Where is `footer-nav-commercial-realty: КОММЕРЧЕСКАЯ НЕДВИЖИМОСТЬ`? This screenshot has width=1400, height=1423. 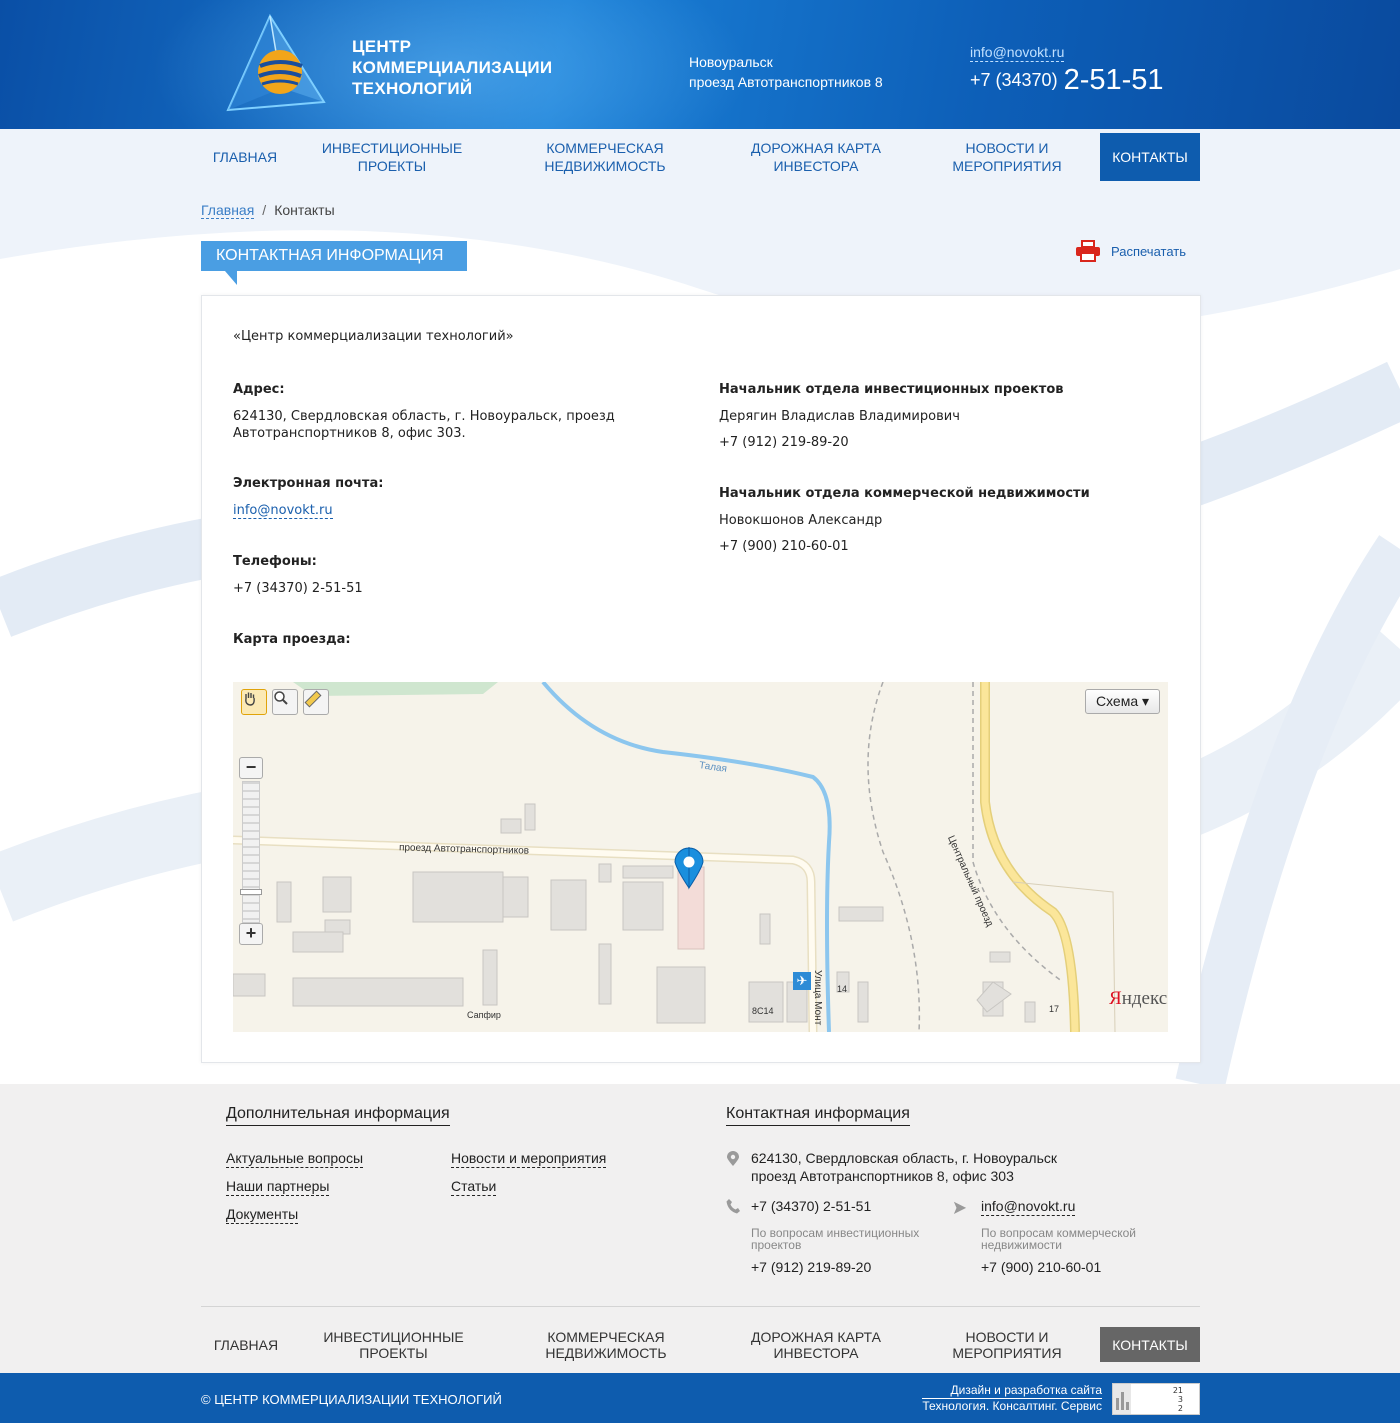 footer-nav-commercial-realty: КОММЕРЧЕСКАЯ НЕДВИЖИМОСТЬ is located at coordinates (606, 1344).